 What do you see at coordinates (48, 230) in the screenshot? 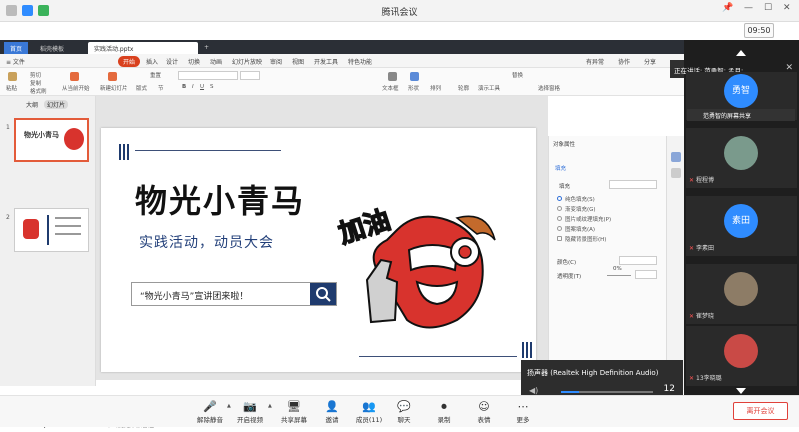
I see `thumb-divider` at bounding box center [48, 230].